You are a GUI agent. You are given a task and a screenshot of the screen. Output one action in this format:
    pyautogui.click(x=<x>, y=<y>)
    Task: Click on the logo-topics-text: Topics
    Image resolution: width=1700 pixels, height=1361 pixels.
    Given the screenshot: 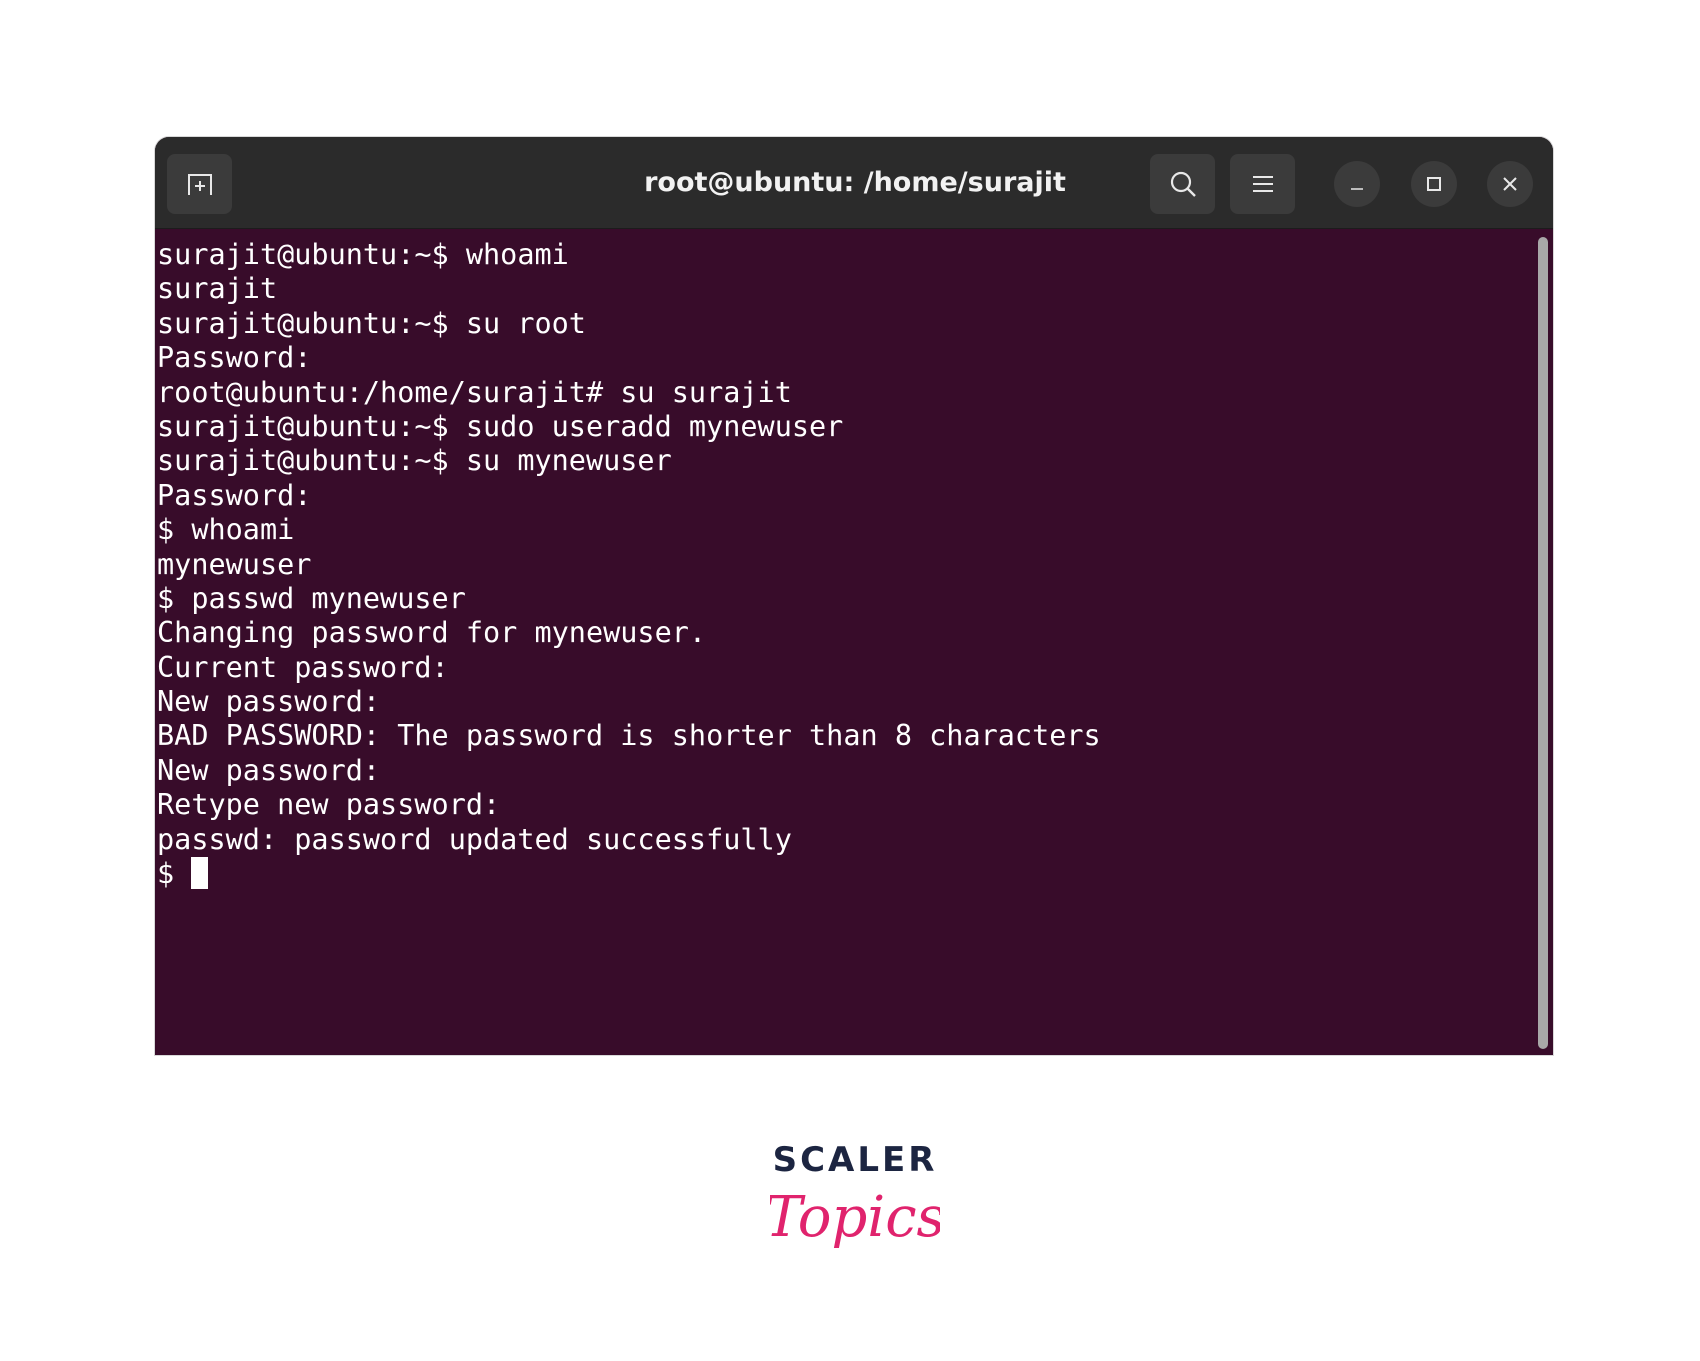 What is the action you would take?
    pyautogui.click(x=855, y=1217)
    